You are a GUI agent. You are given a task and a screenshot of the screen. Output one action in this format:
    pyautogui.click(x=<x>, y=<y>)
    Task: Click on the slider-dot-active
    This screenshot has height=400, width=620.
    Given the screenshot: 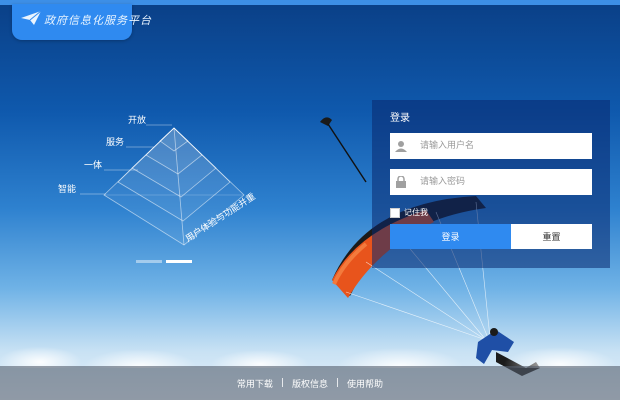 What is the action you would take?
    pyautogui.click(x=179, y=261)
    